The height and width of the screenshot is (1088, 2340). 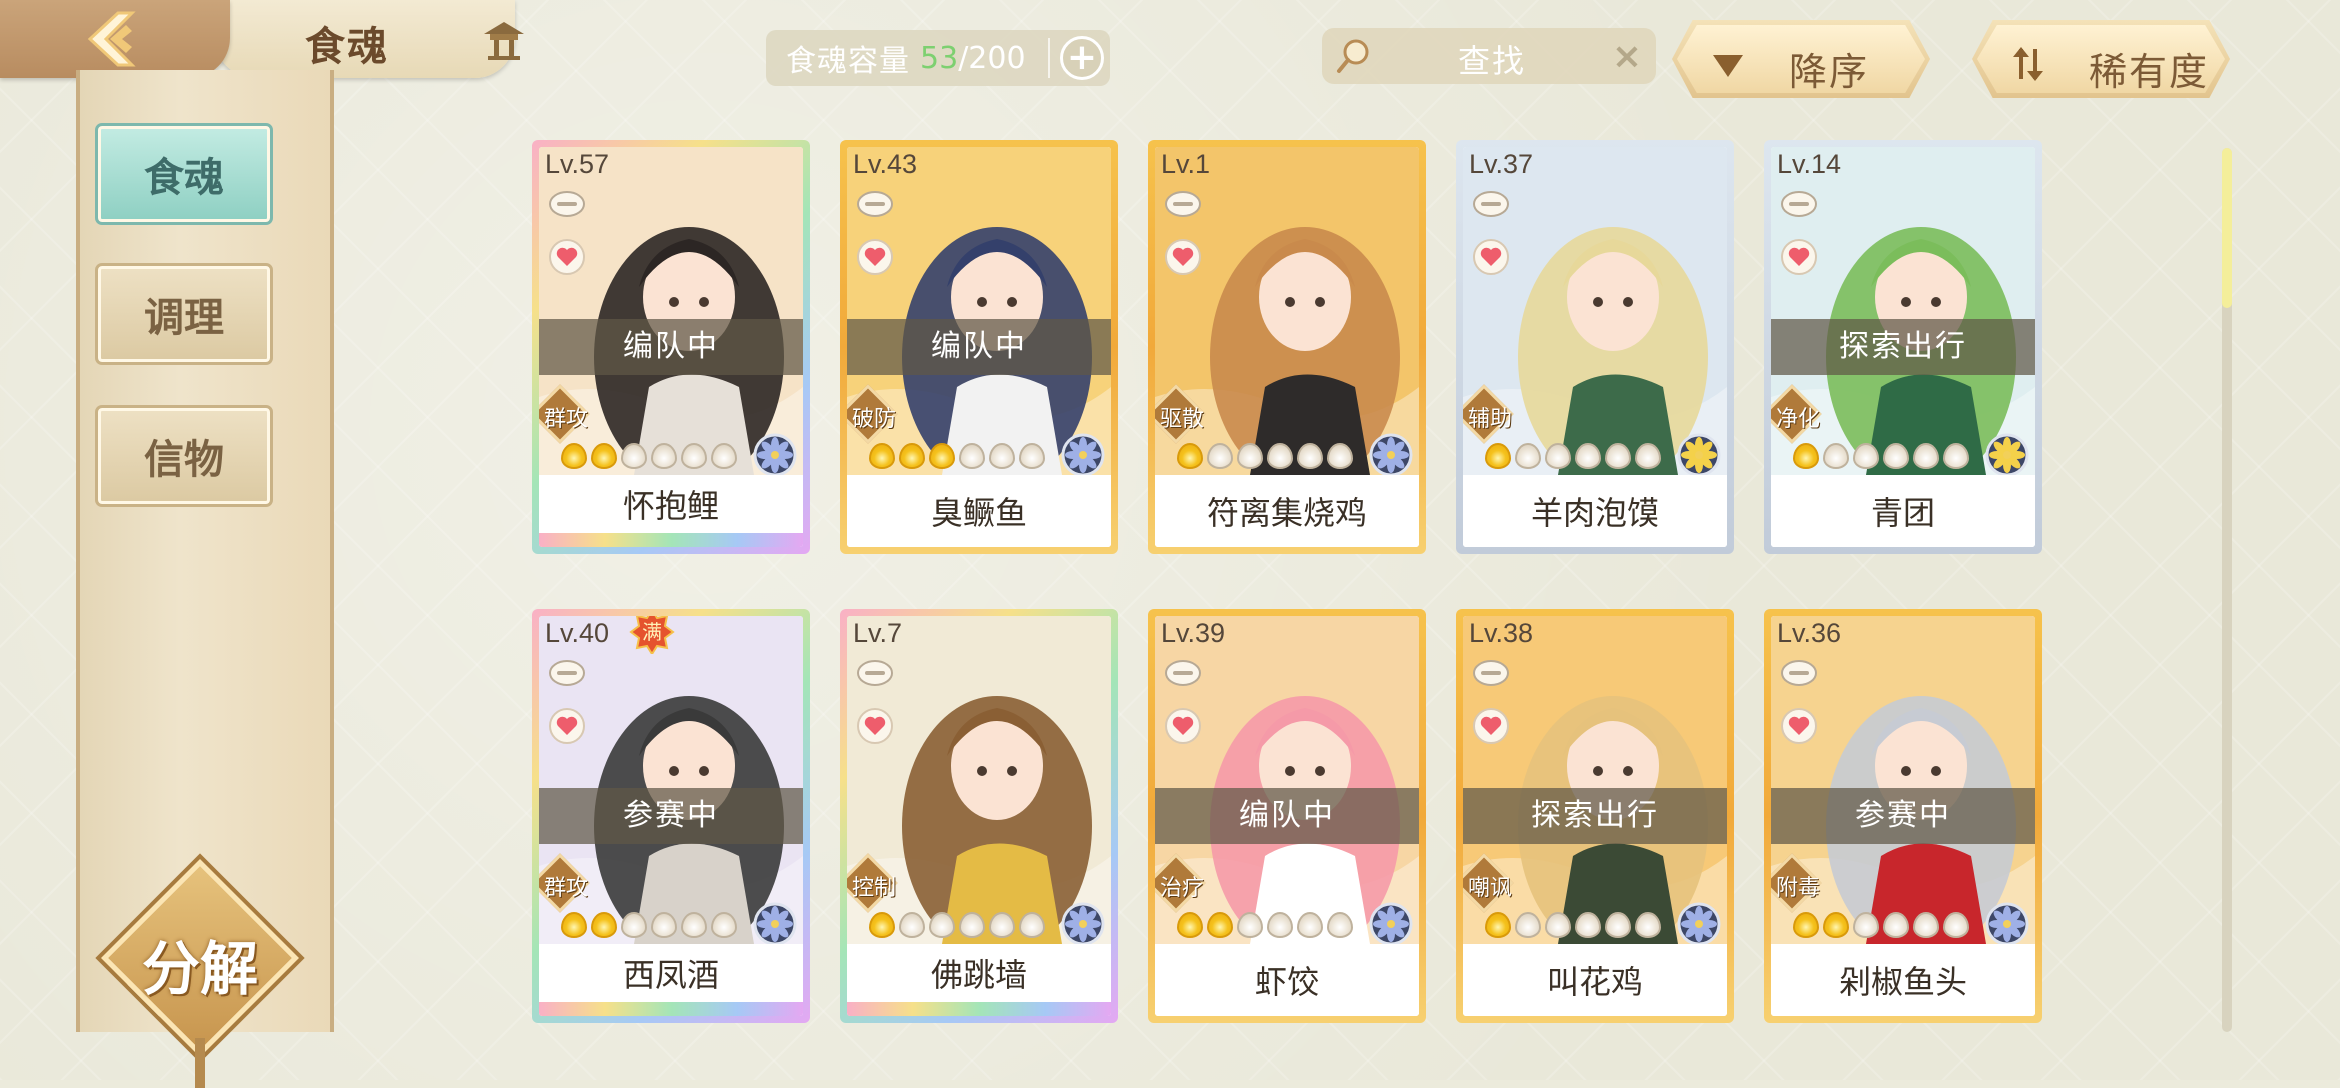 I want to click on role-badge: 净化, so click(x=1796, y=414).